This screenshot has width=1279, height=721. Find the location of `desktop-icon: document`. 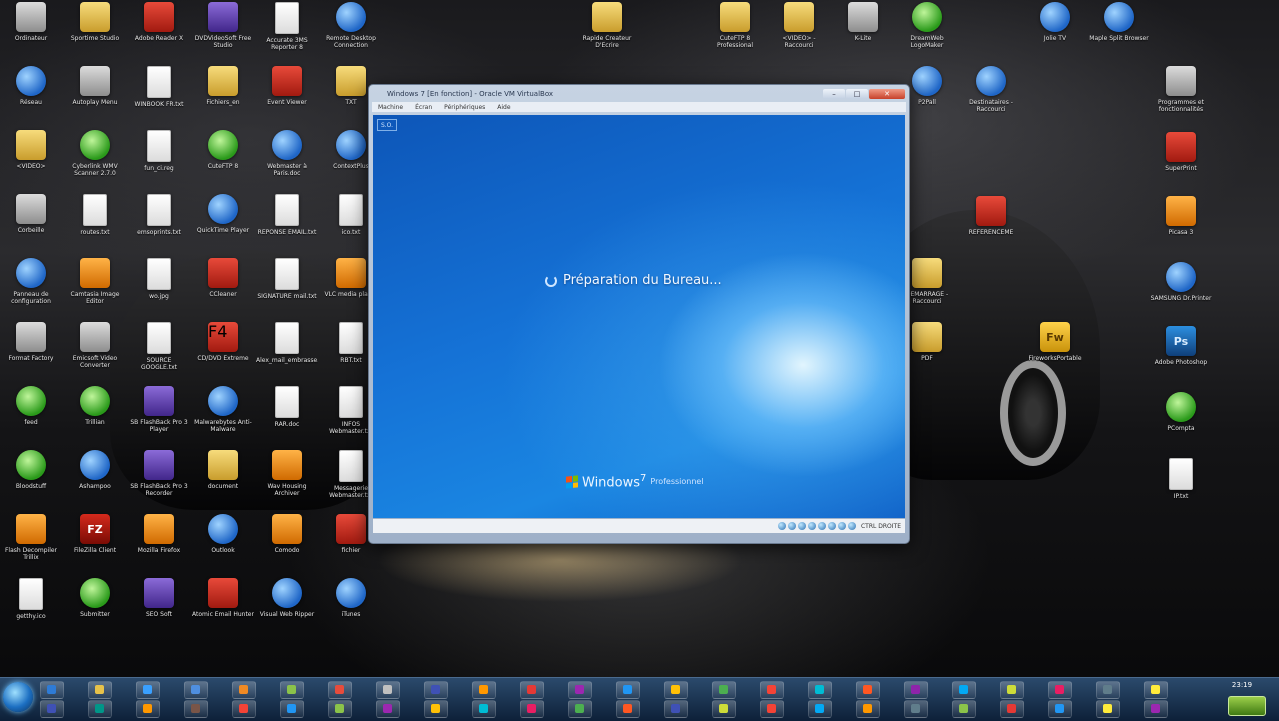

desktop-icon: document is located at coordinates (223, 481).